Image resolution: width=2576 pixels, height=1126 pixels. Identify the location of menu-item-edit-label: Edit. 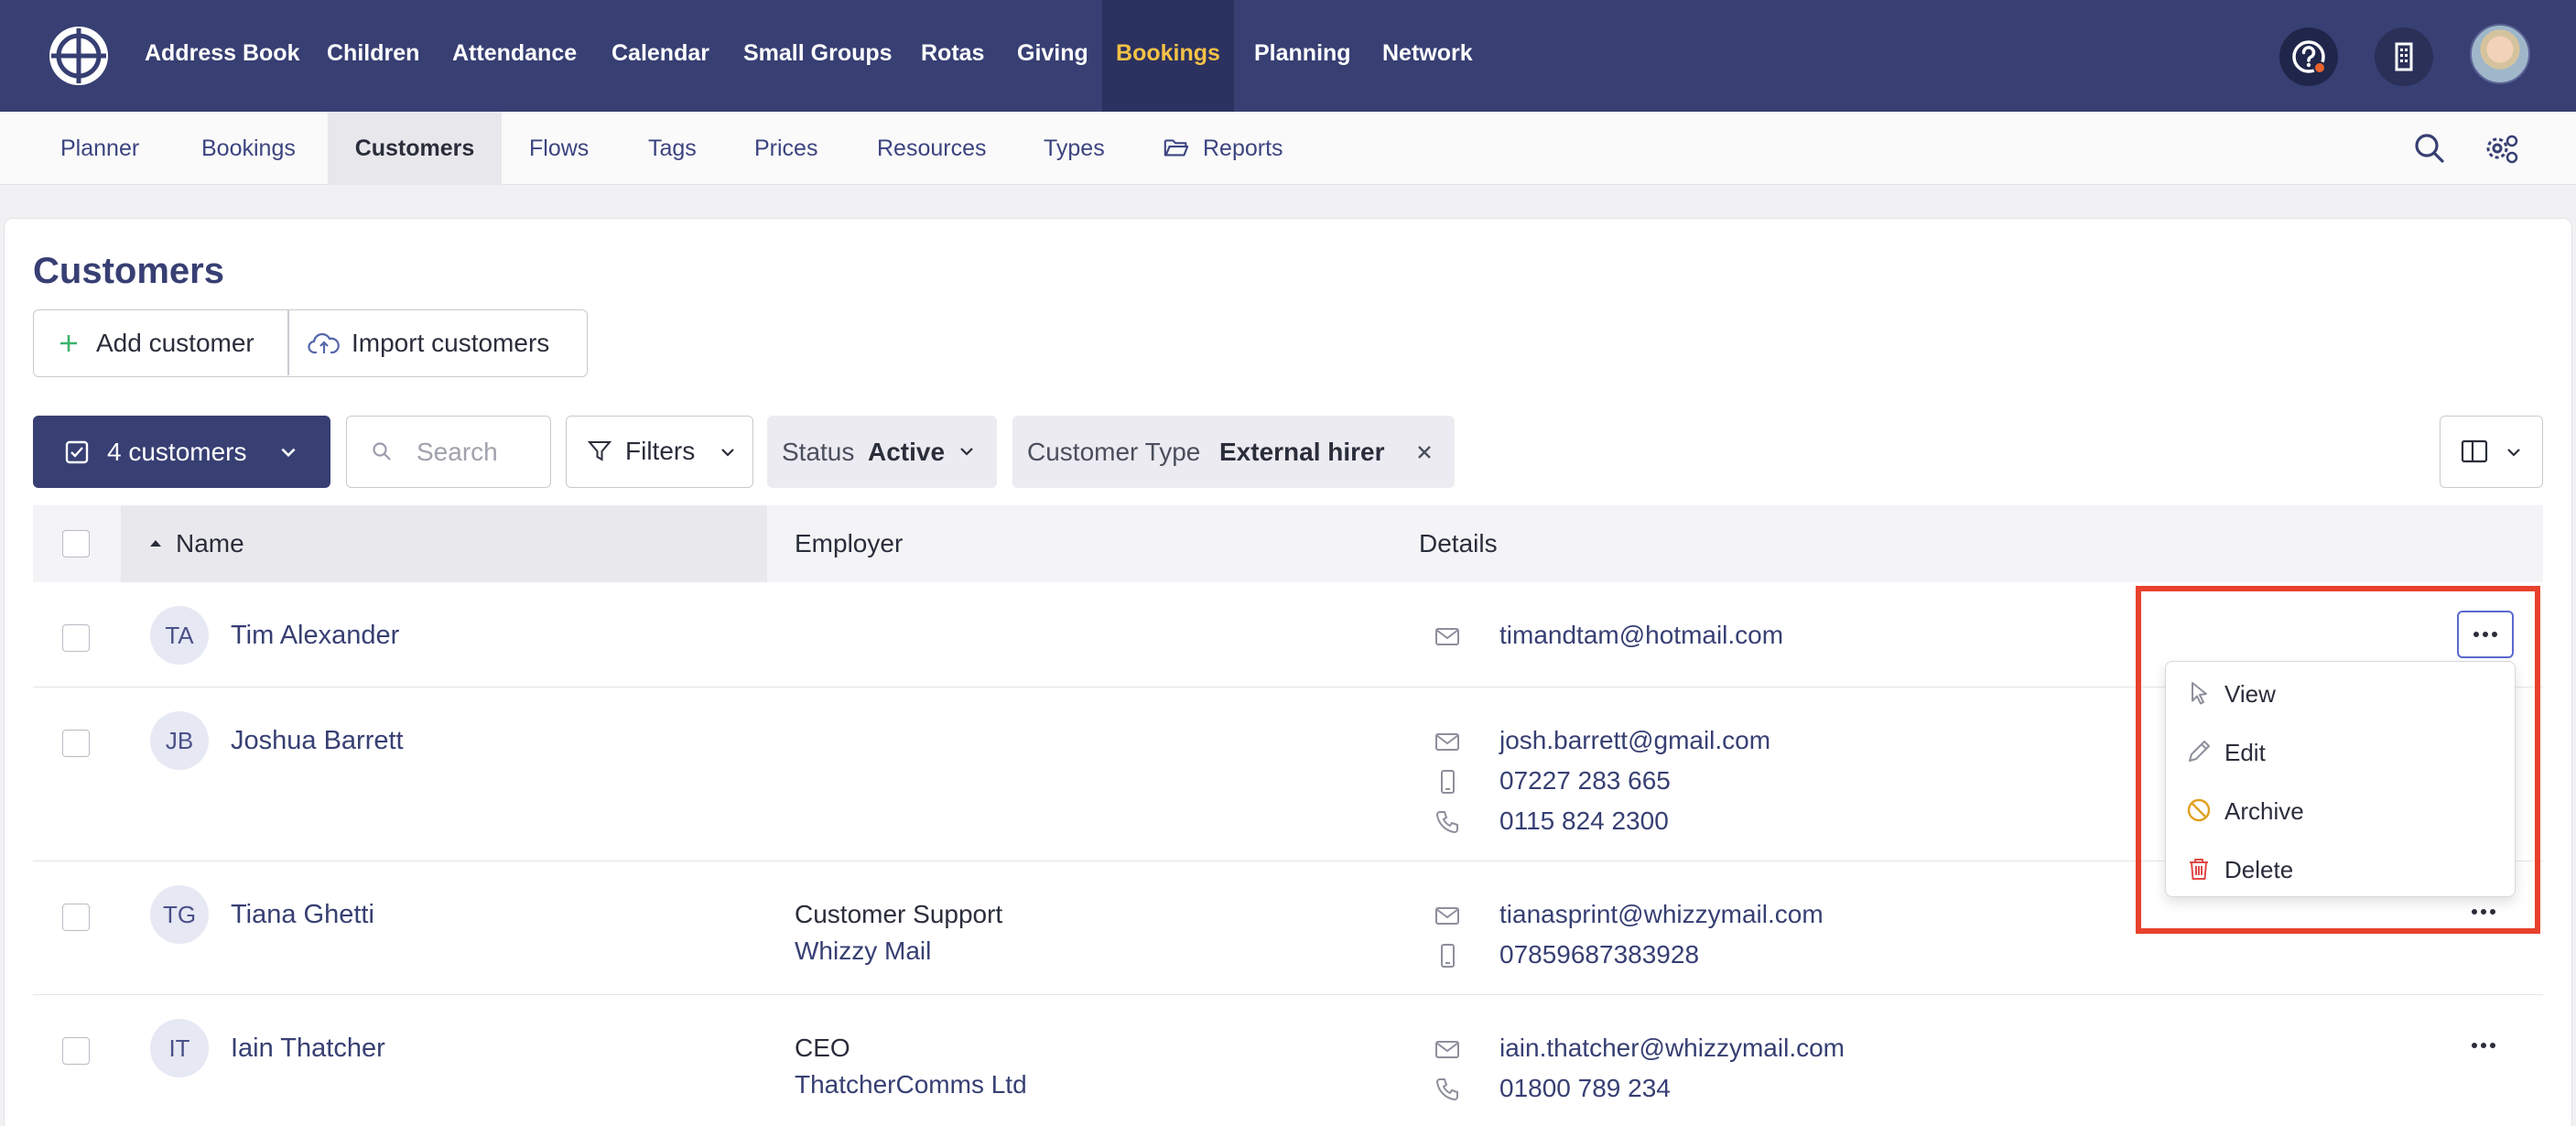
(2245, 752).